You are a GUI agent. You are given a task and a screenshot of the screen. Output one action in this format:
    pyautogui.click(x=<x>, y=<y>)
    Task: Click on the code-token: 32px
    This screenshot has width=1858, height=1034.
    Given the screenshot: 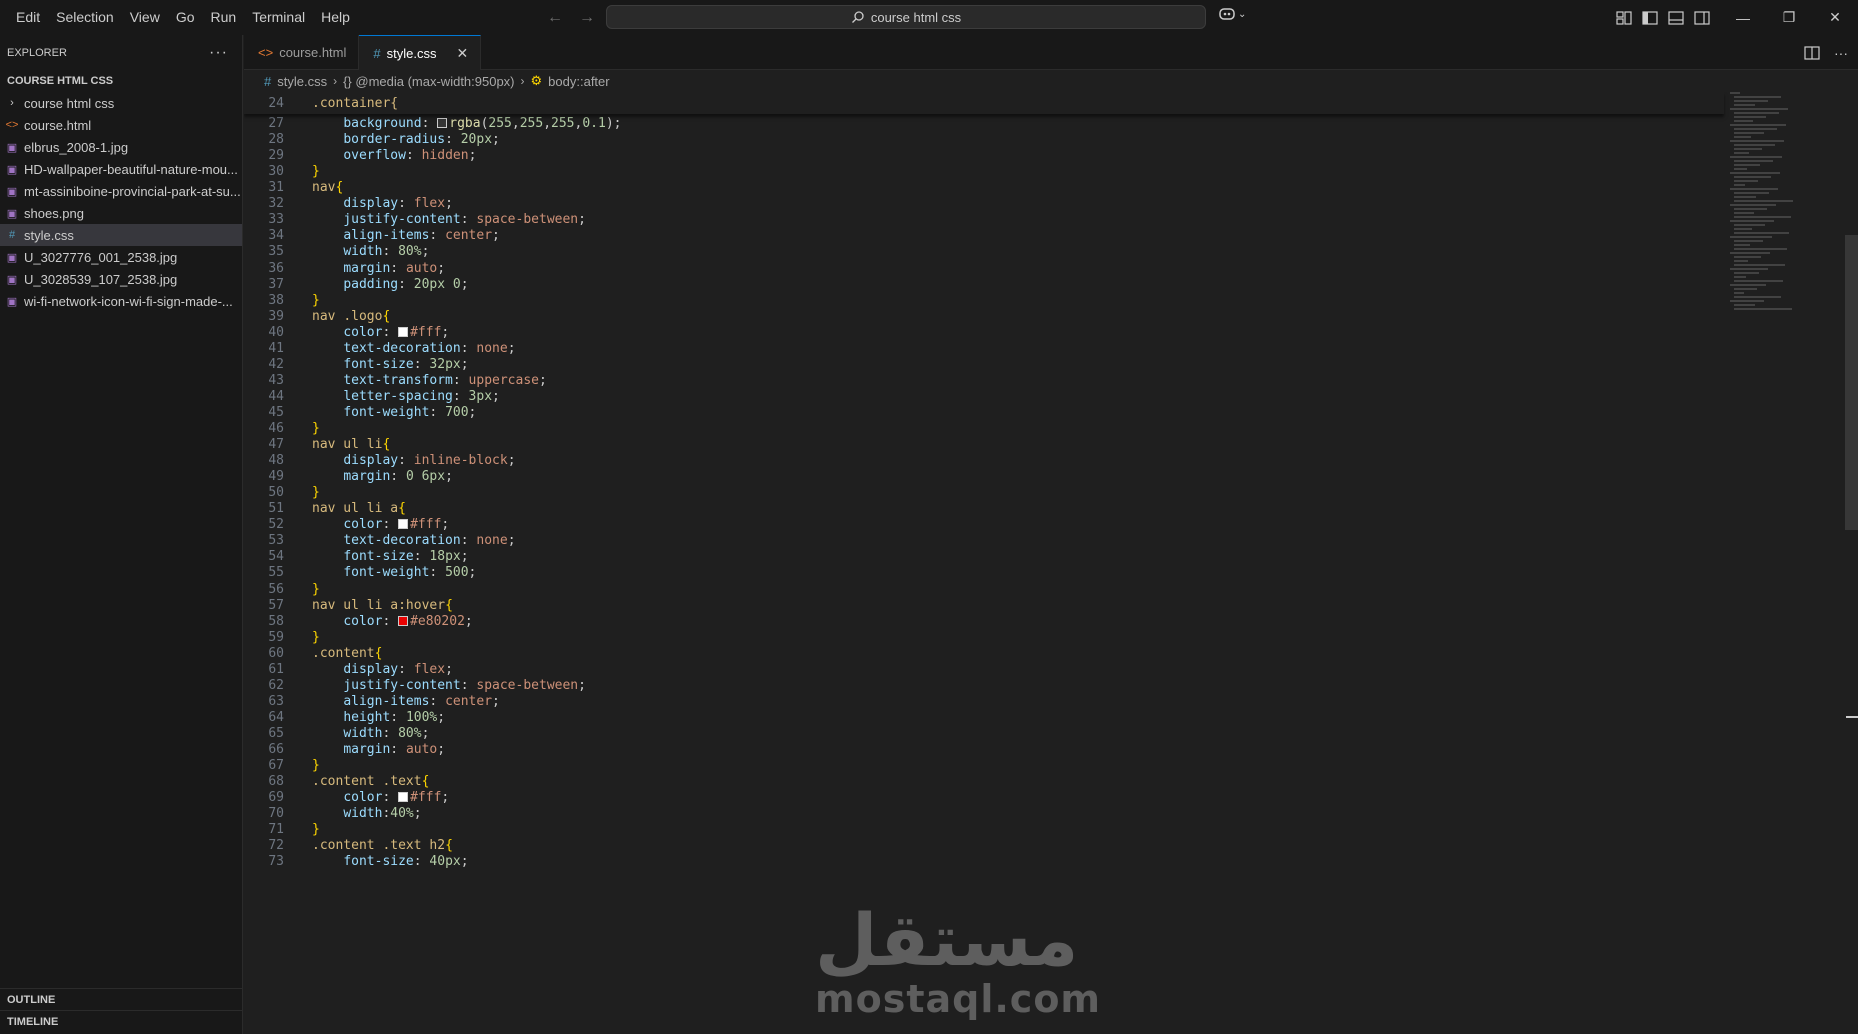 What is the action you would take?
    pyautogui.click(x=445, y=364)
    